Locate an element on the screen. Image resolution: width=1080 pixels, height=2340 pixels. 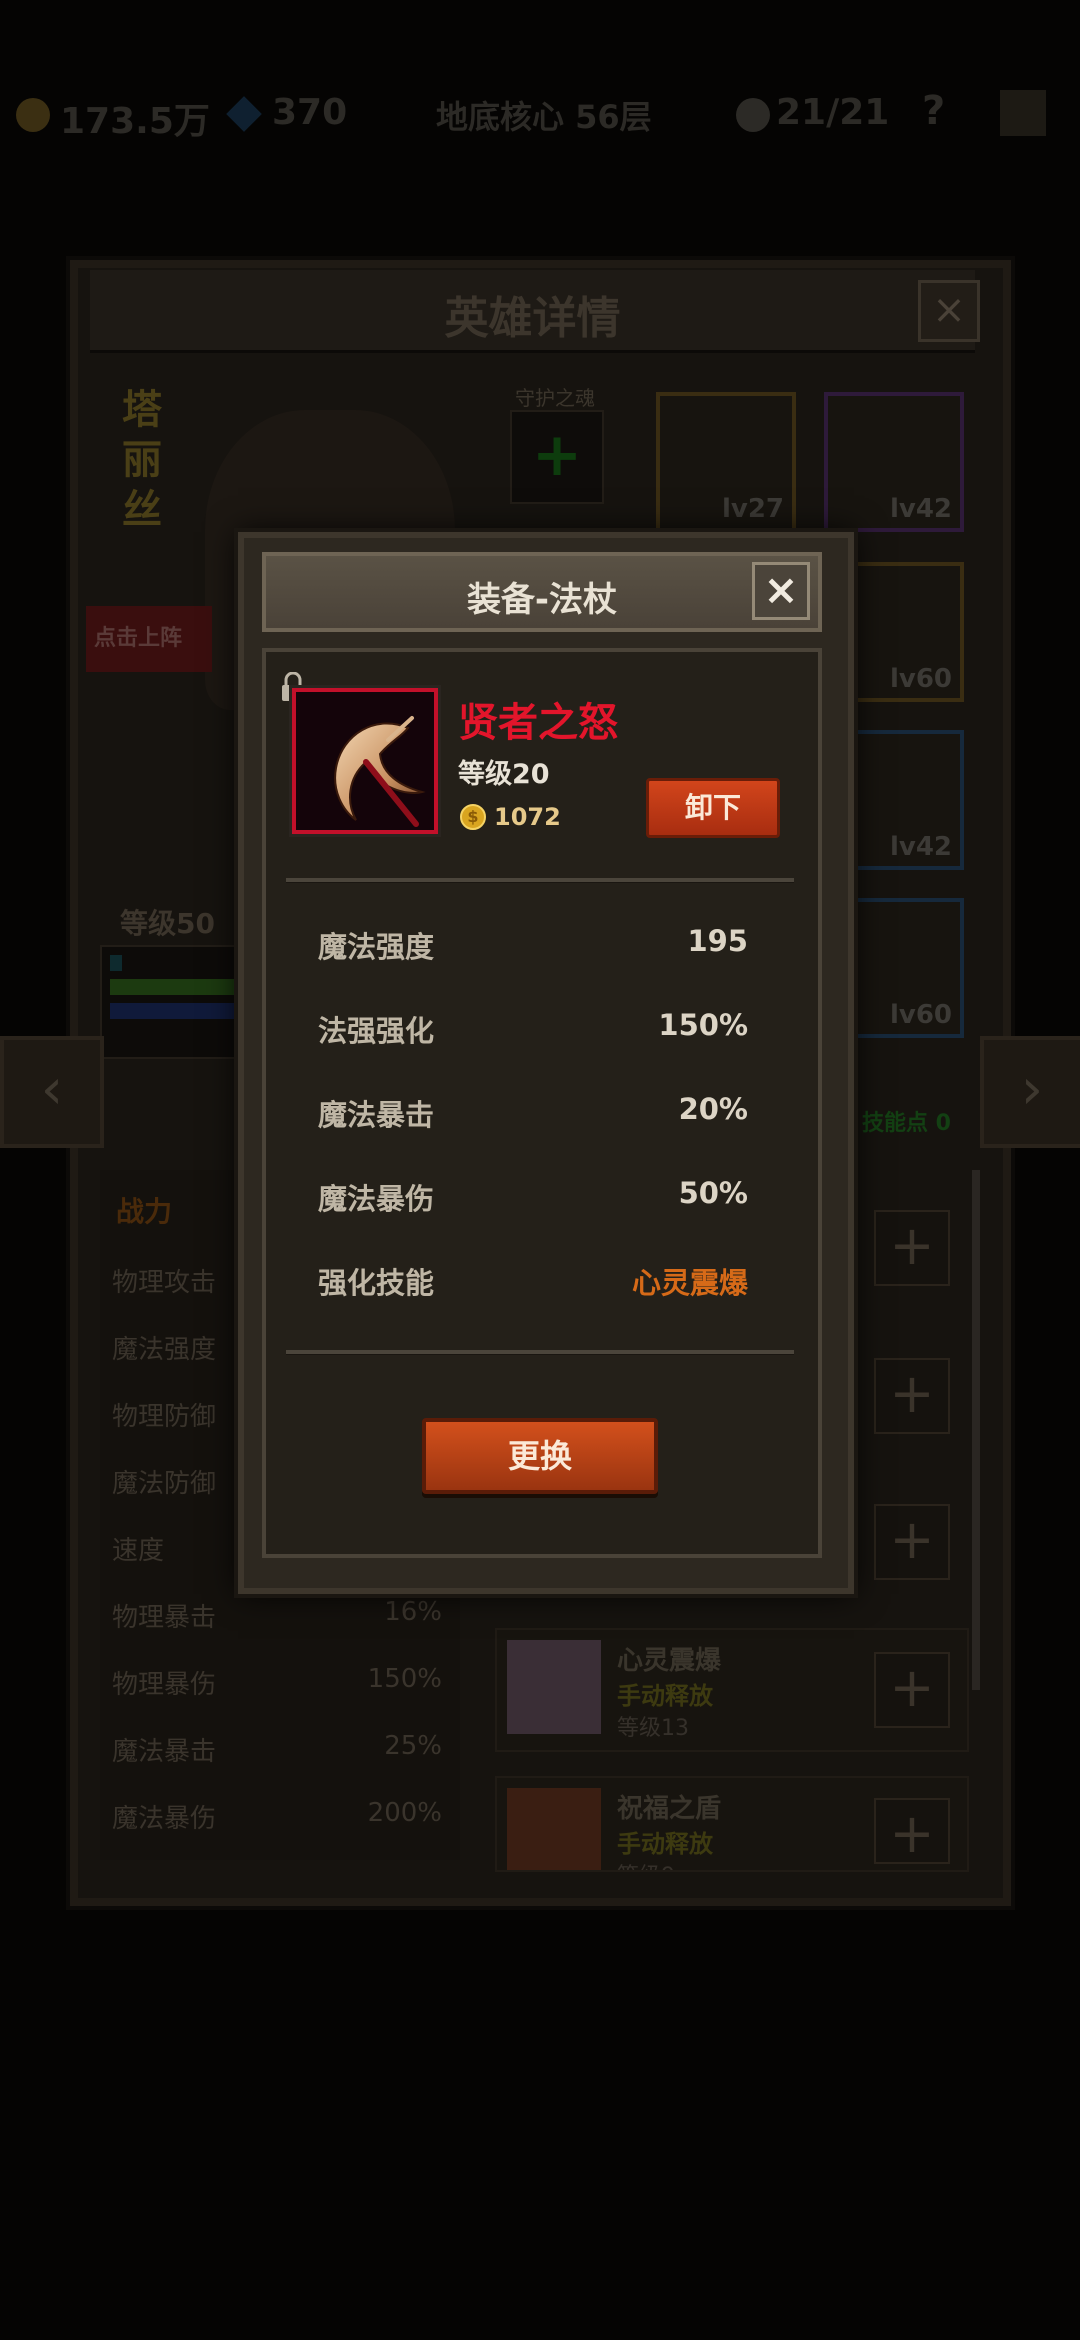
stat-label: 速度 is located at coordinates (138, 1551).